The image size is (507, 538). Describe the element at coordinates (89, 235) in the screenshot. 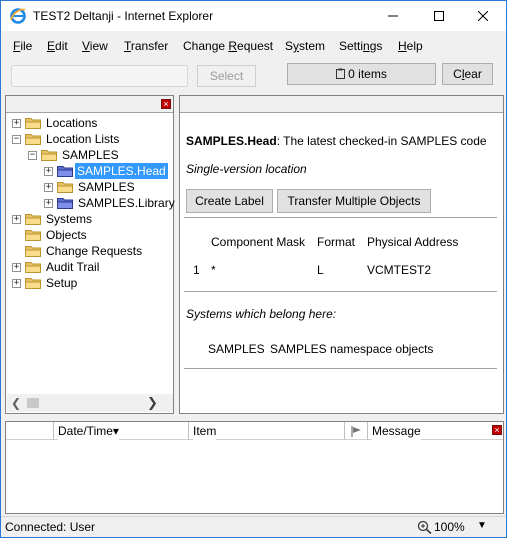

I see `tree-item: Objects` at that location.